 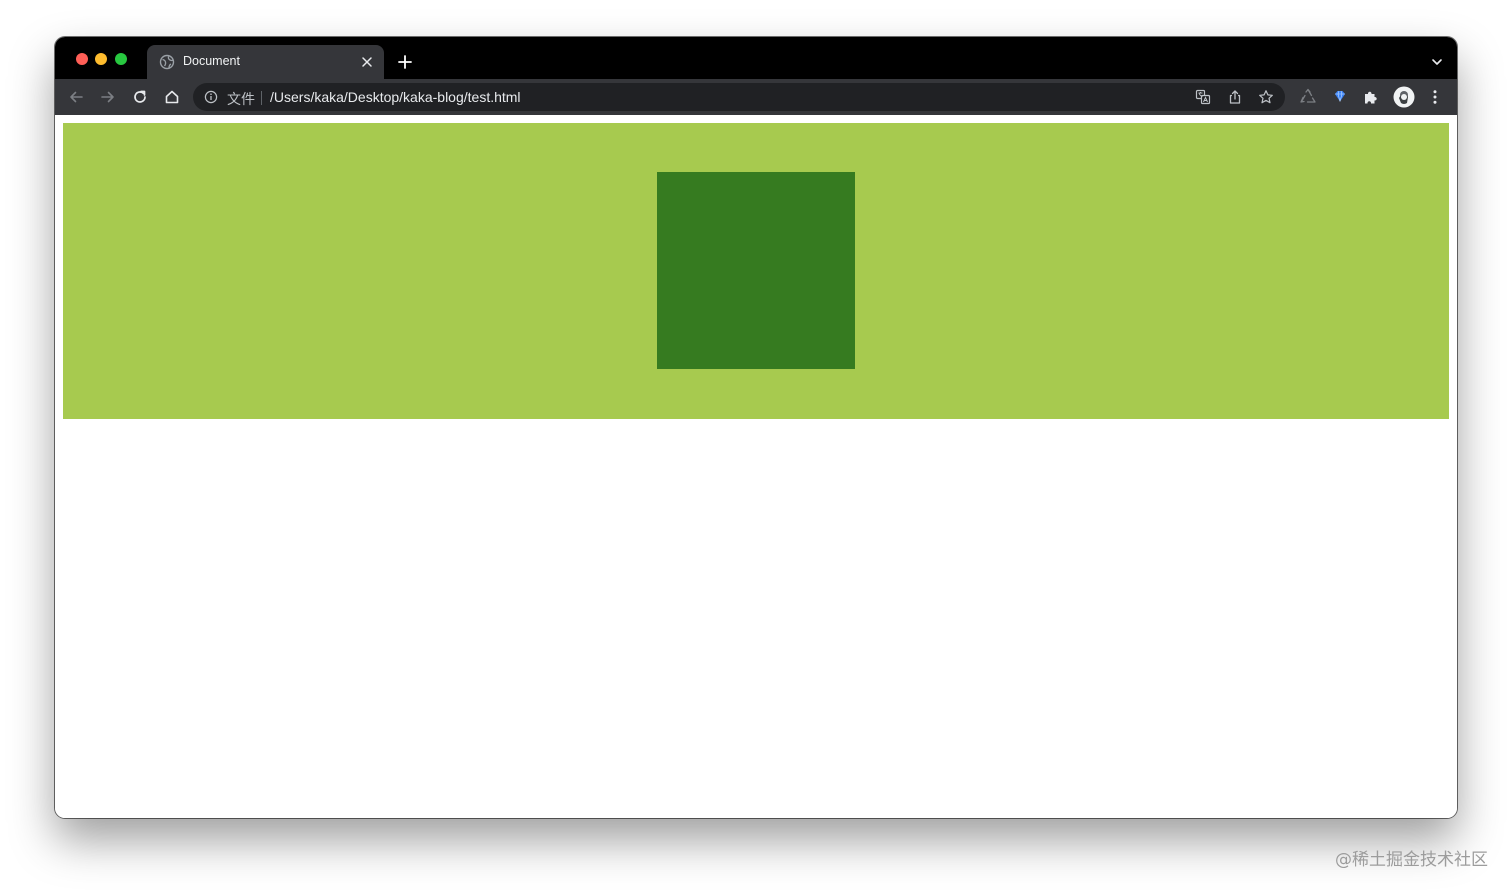 I want to click on watermark-text: @稀土掘金技术社区, so click(x=1411, y=860).